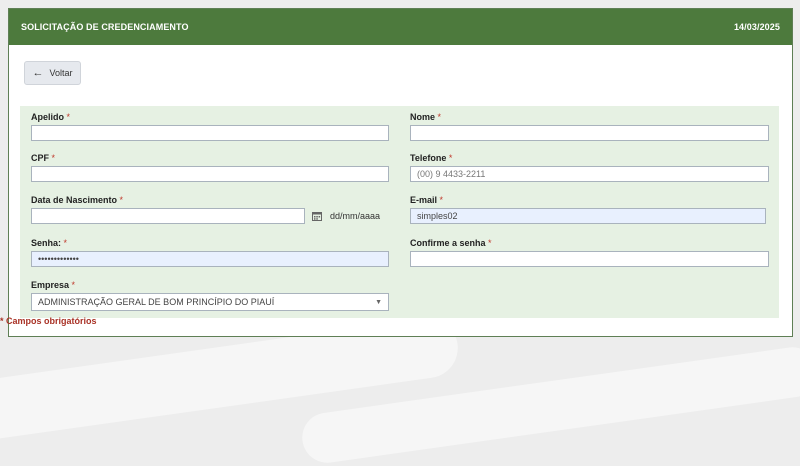 The image size is (800, 466). What do you see at coordinates (426, 117) in the screenshot?
I see `nome-label: Nome *` at bounding box center [426, 117].